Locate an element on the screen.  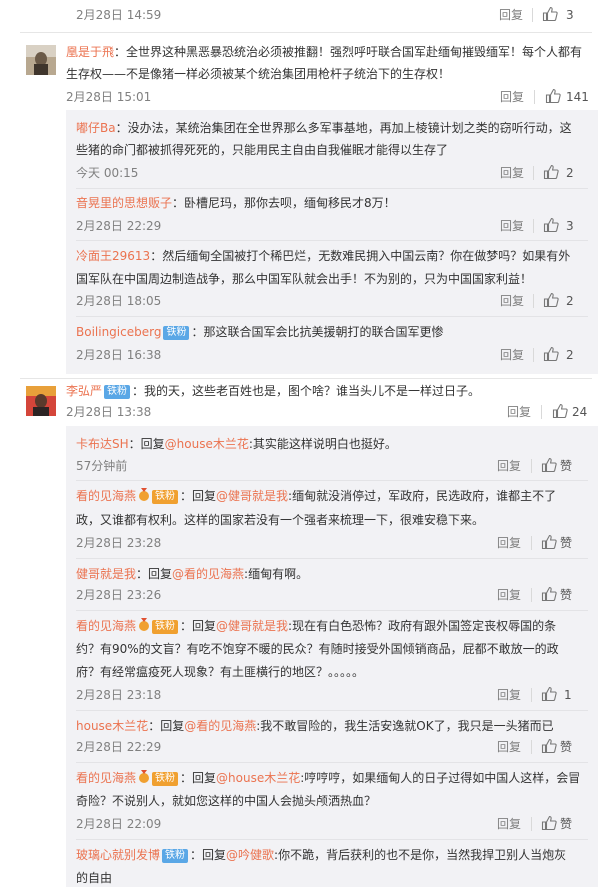
username-link: 嘟仔Ba is located at coordinates (96, 128).